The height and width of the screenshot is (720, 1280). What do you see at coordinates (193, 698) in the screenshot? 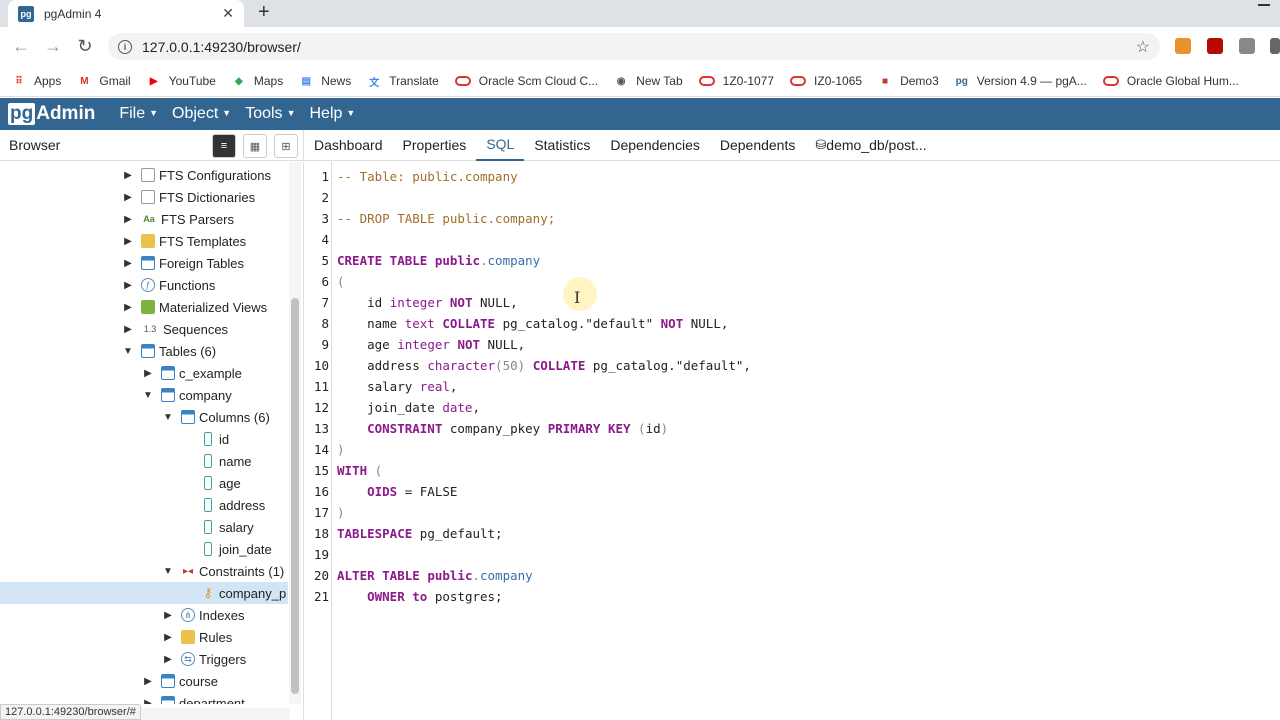
I see `tree-node: ▶ department` at bounding box center [193, 698].